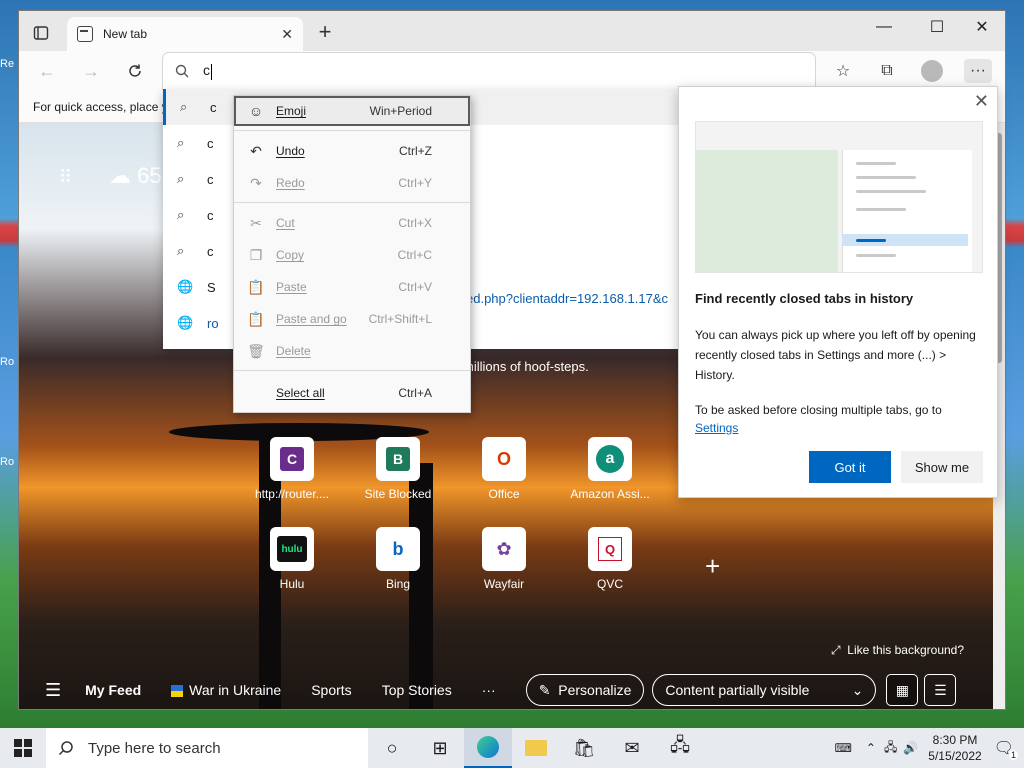 This screenshot has width=1024, height=768. What do you see at coordinates (417, 690) in the screenshot?
I see `tab-top-stories: Top Stories` at bounding box center [417, 690].